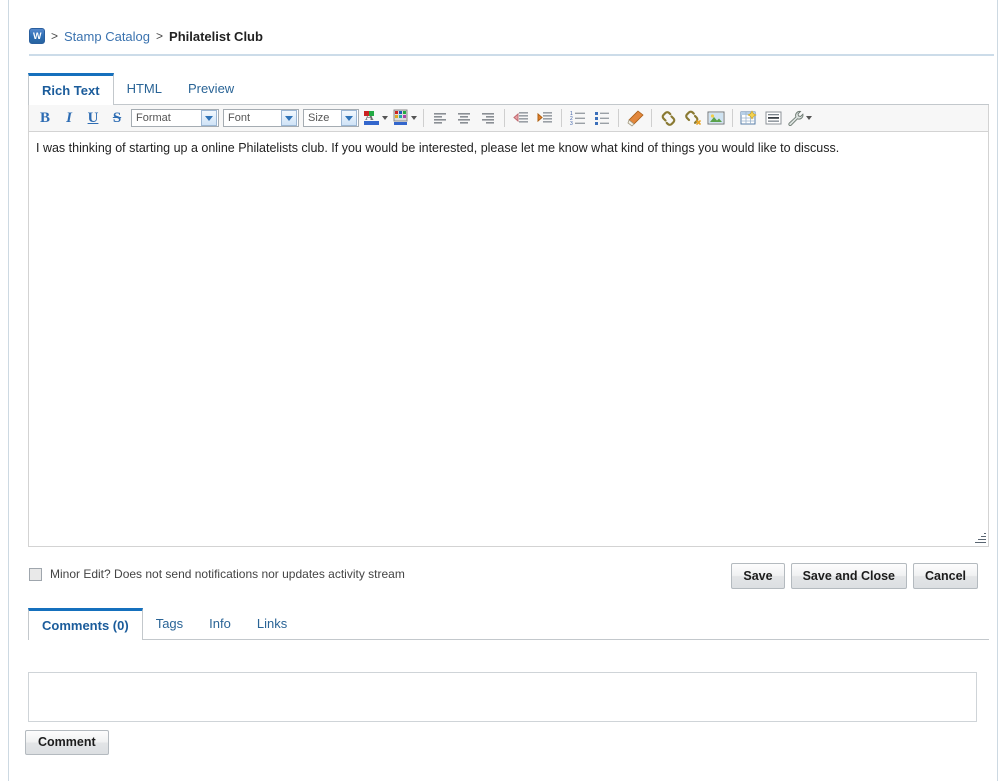 Image resolution: width=1006 pixels, height=781 pixels. I want to click on align-left-icon, so click(440, 118).